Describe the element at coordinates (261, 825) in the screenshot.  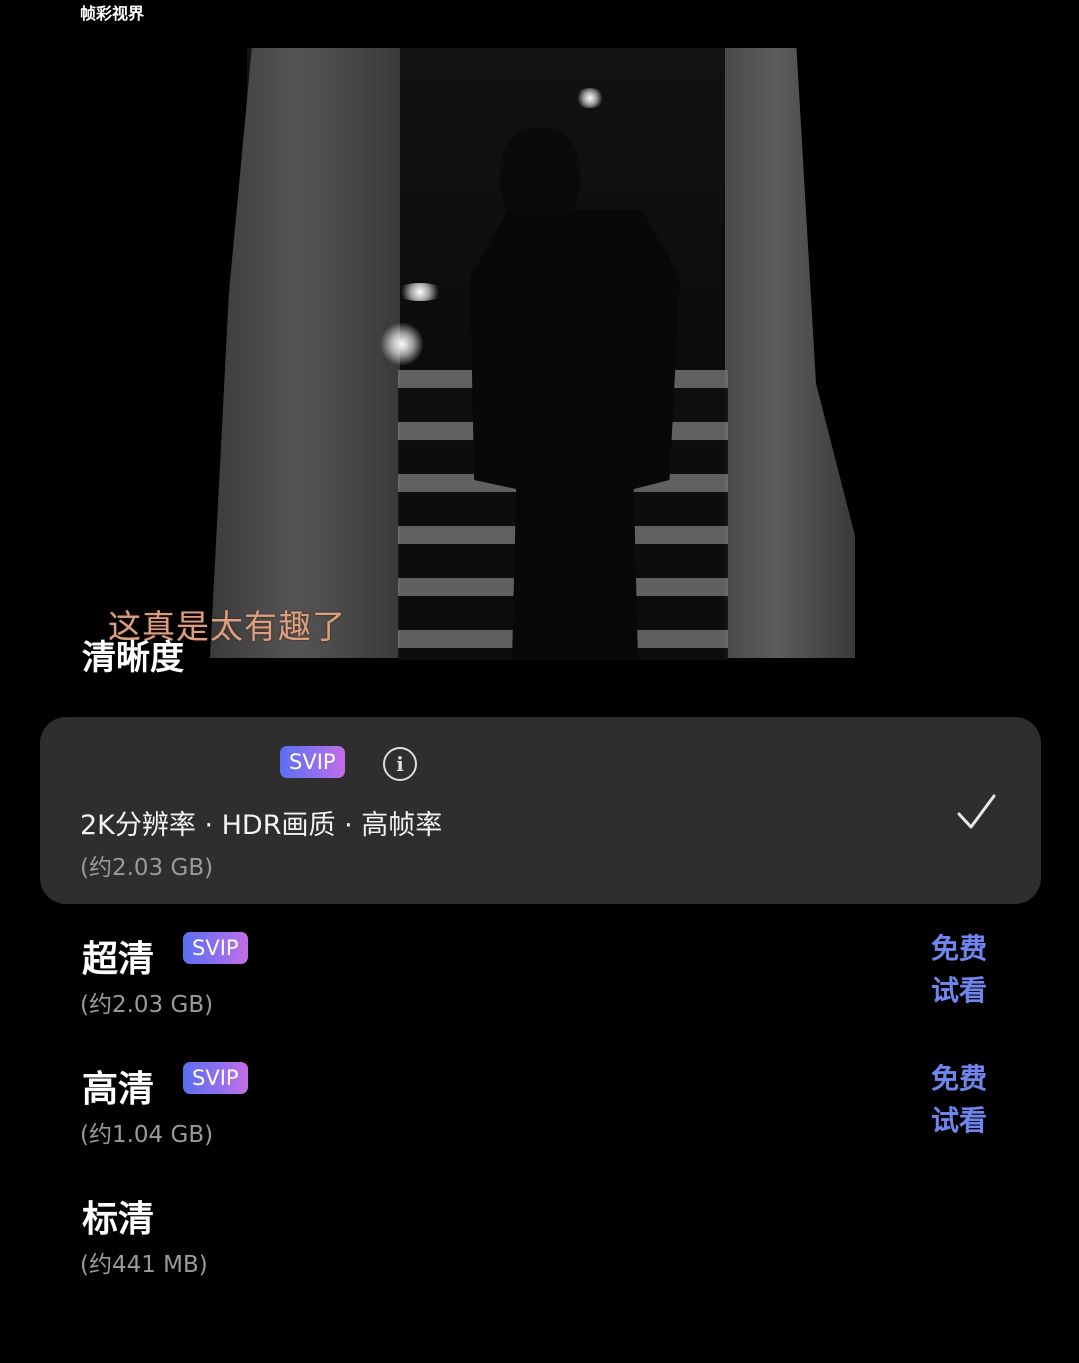
I see `quality-features: 2K分辨率 · HDR画质 · 高帧率` at that location.